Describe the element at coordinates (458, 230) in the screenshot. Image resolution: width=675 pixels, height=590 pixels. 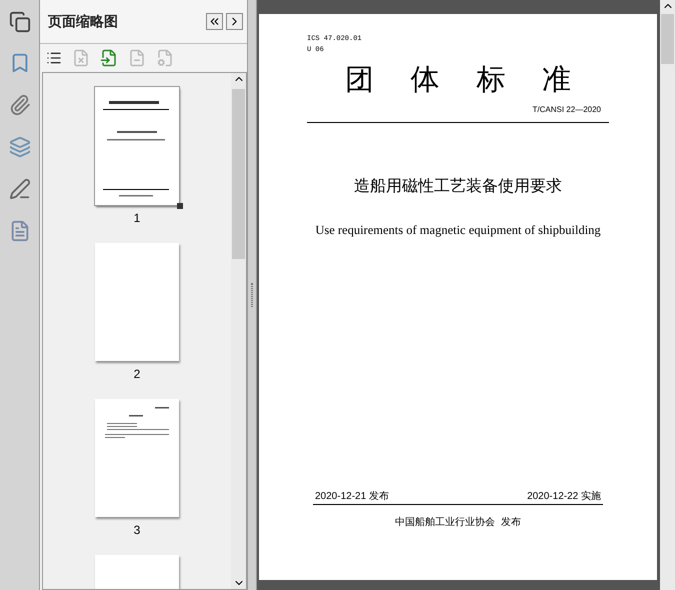
I see `document-subtitle: Use requirements of magnetic equipment of shipbuilding` at that location.